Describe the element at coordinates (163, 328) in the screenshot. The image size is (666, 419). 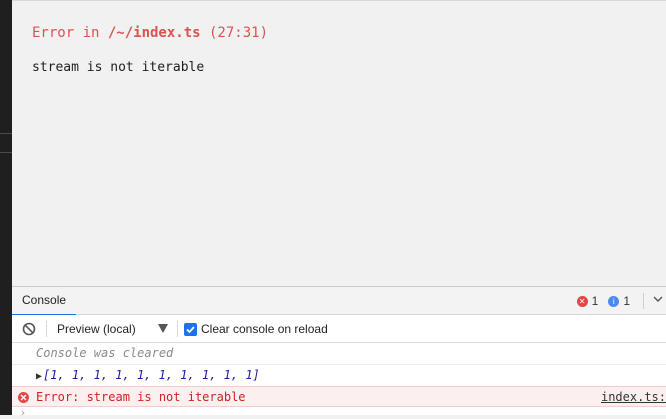
I see `caret-down-icon` at that location.